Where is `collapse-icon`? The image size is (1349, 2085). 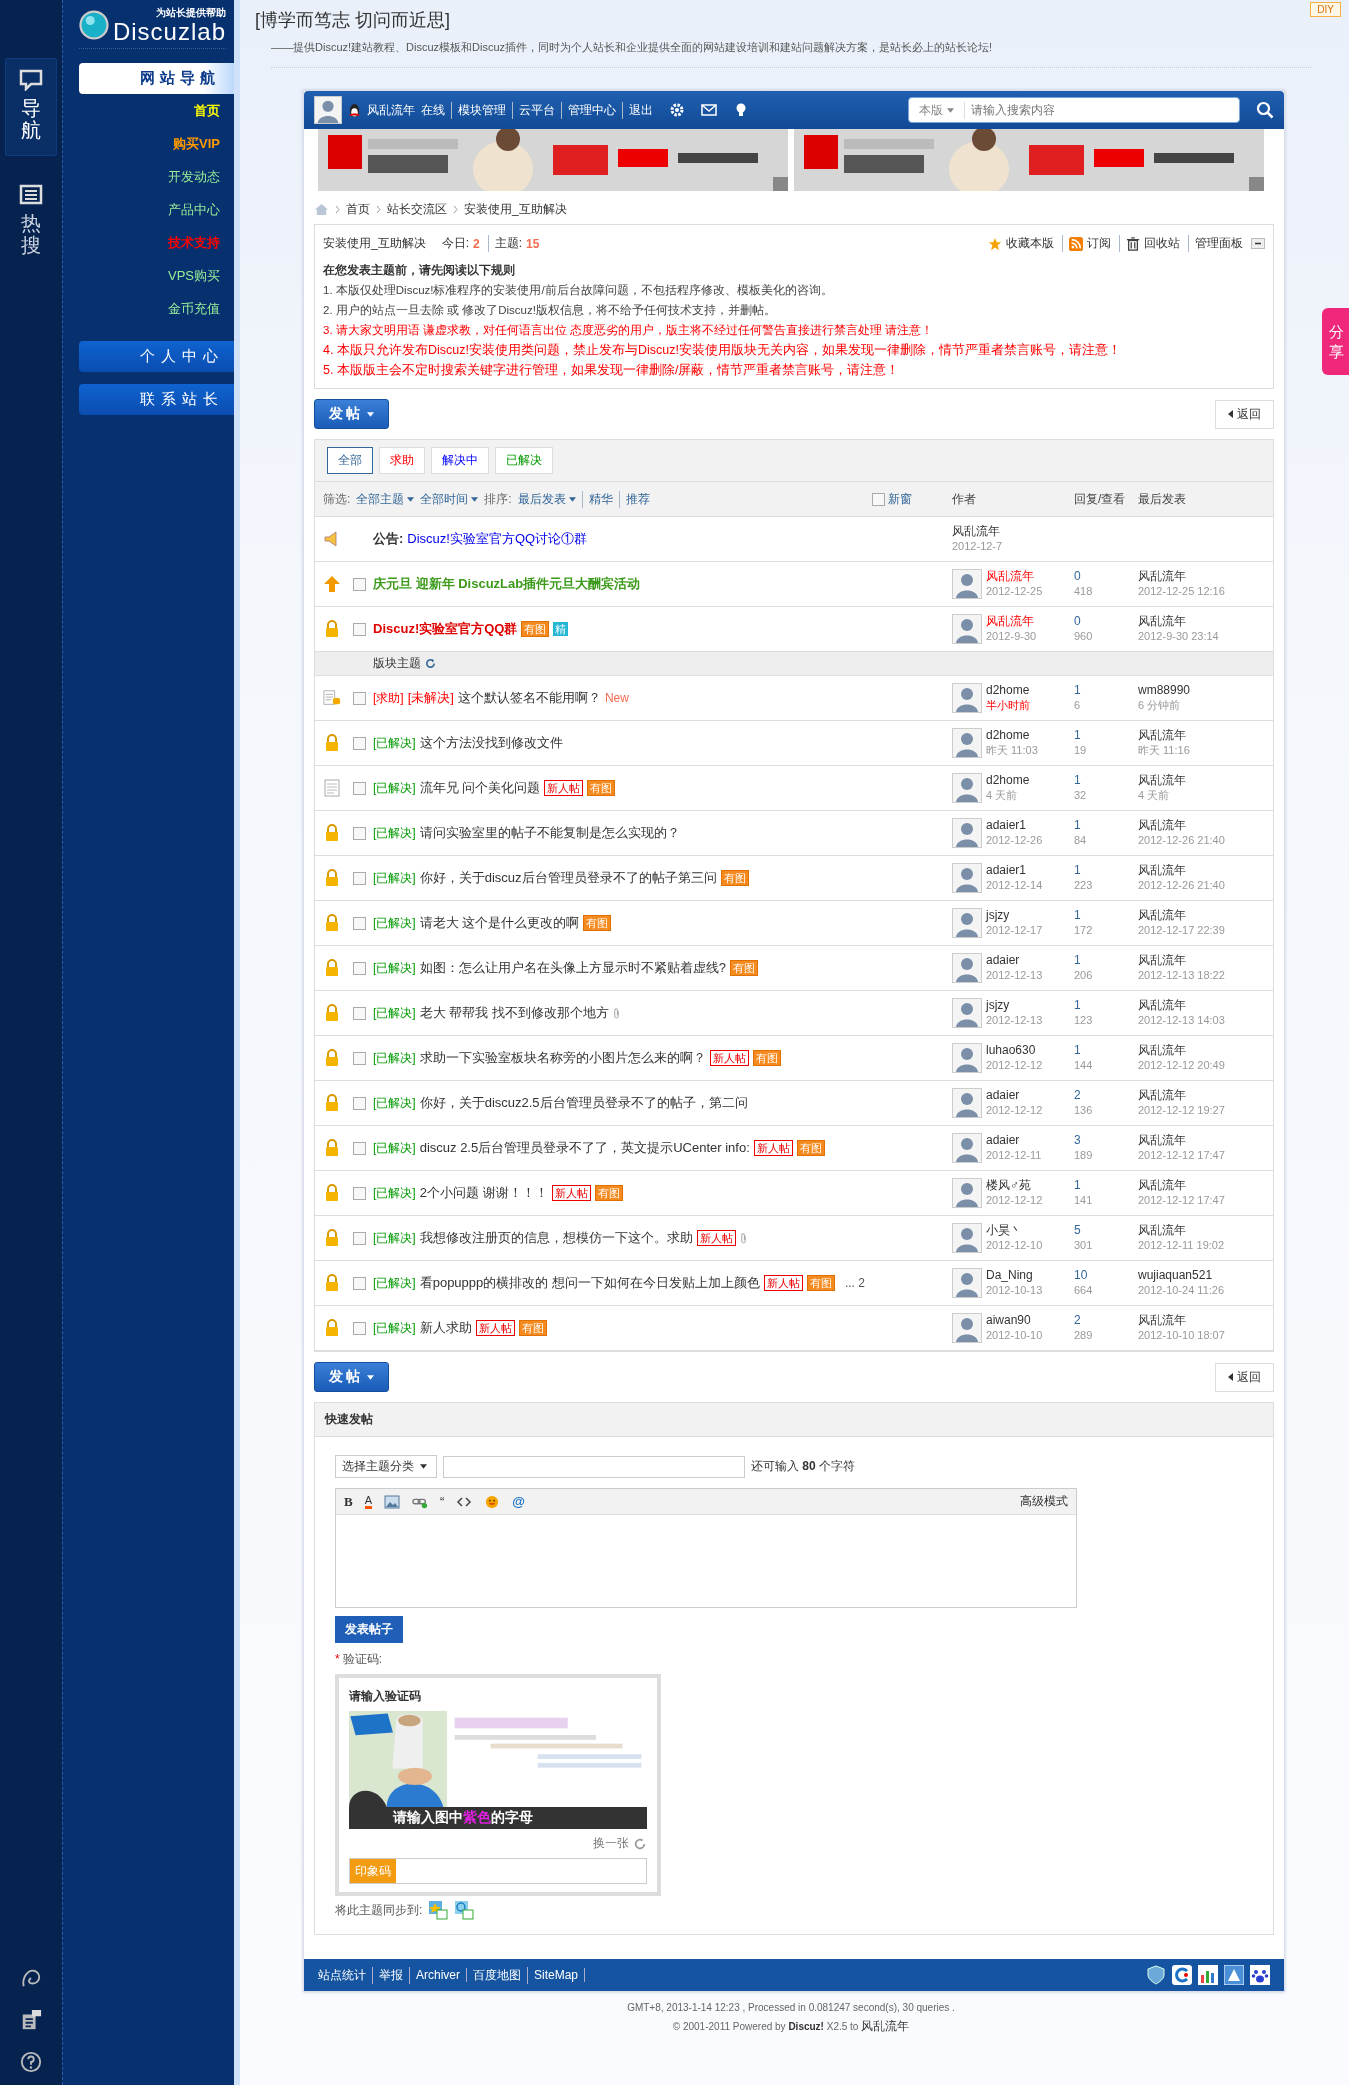 collapse-icon is located at coordinates (1258, 243).